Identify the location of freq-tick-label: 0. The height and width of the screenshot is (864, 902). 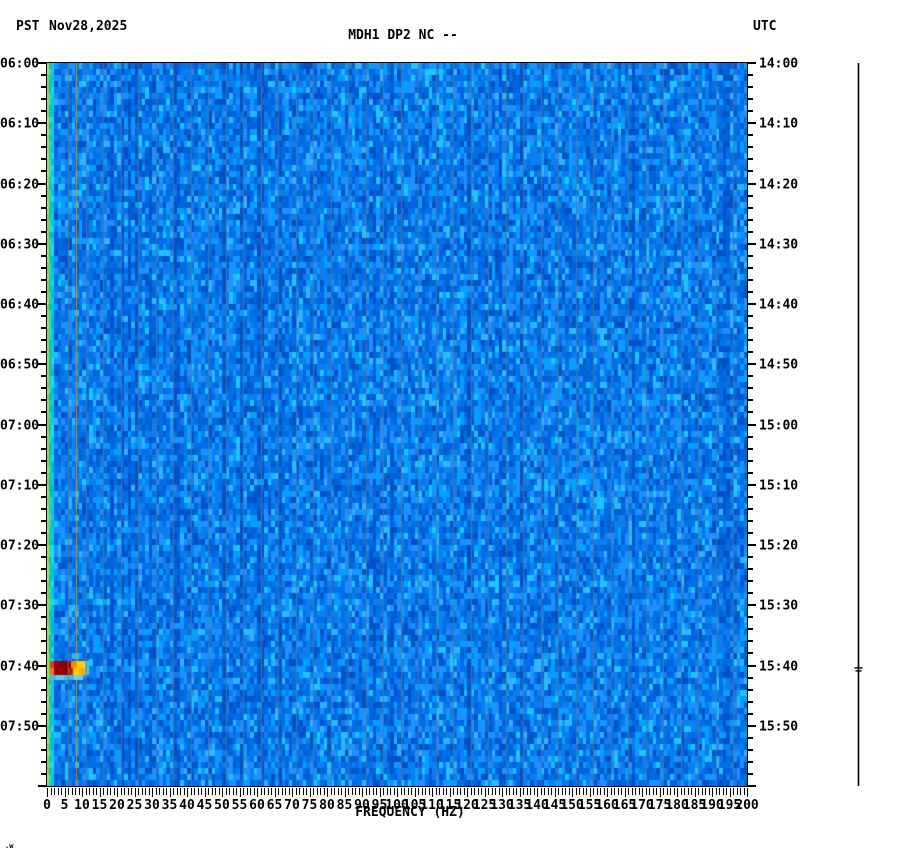
(47, 805).